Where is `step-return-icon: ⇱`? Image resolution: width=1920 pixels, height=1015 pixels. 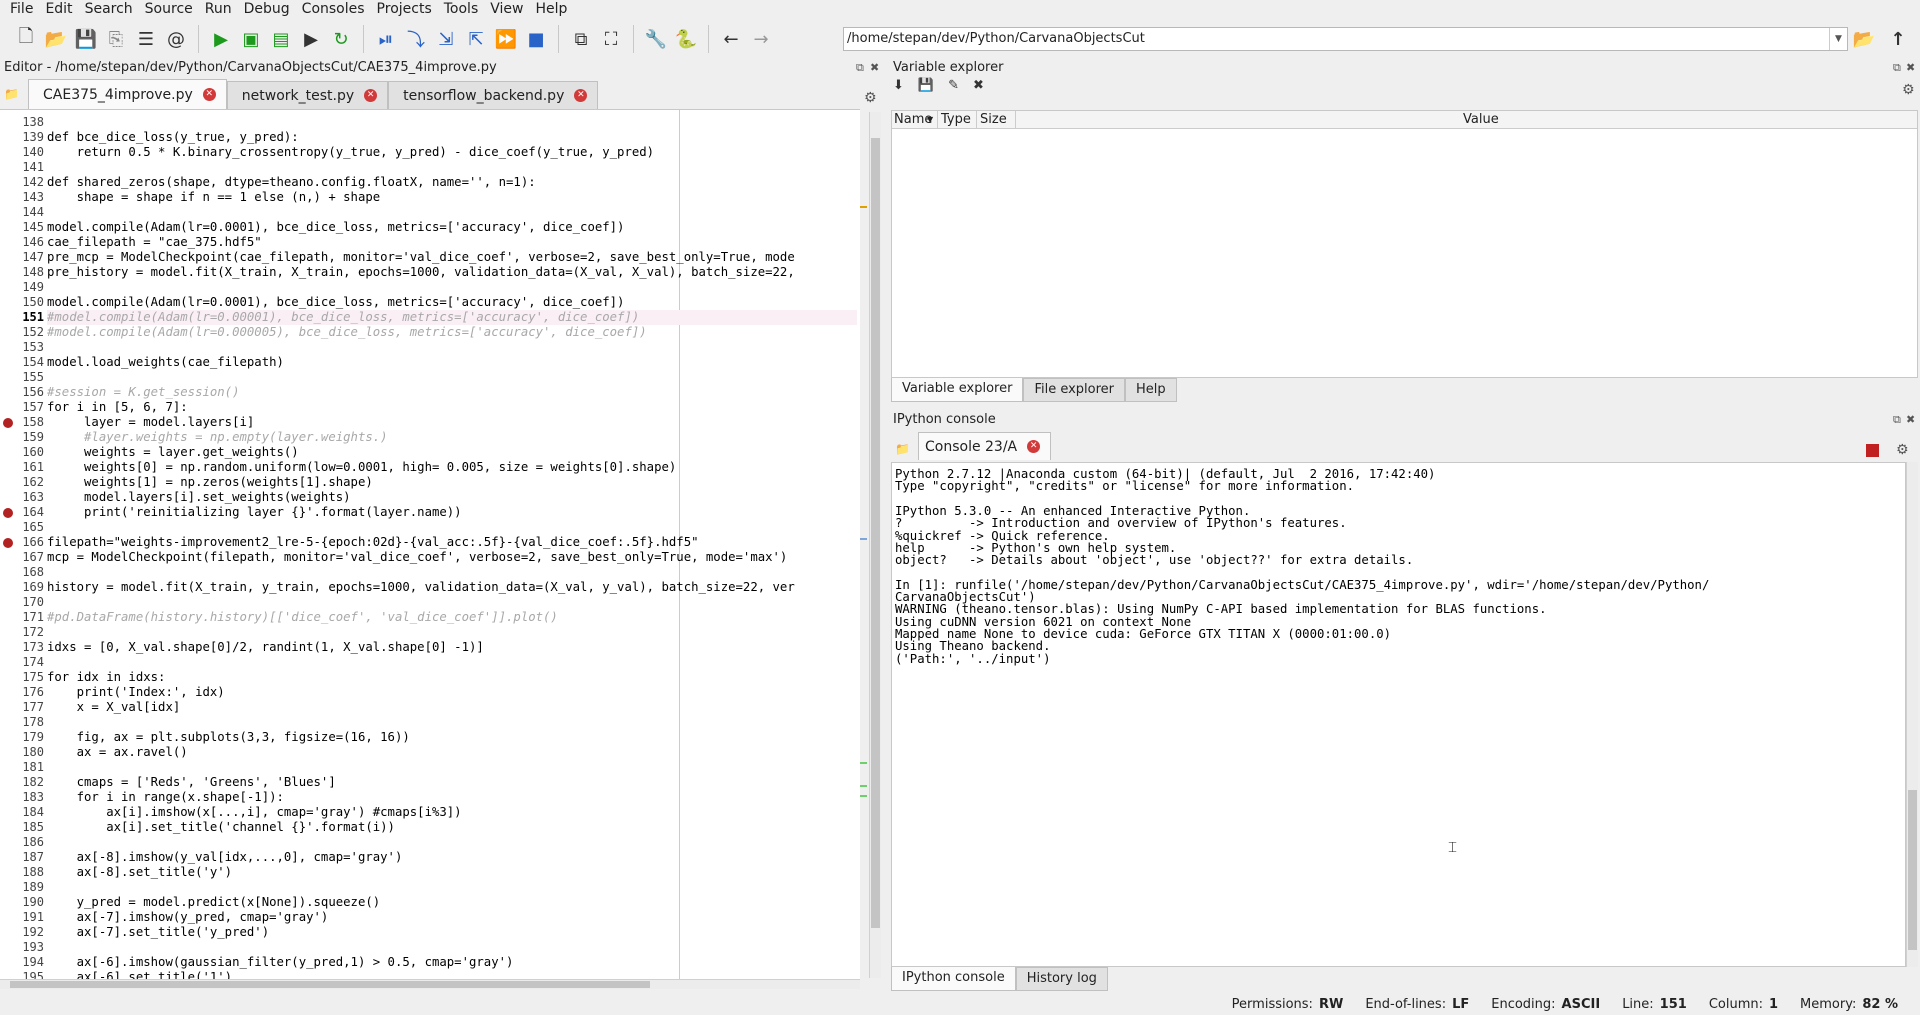
step-return-icon: ⇱ is located at coordinates (476, 39).